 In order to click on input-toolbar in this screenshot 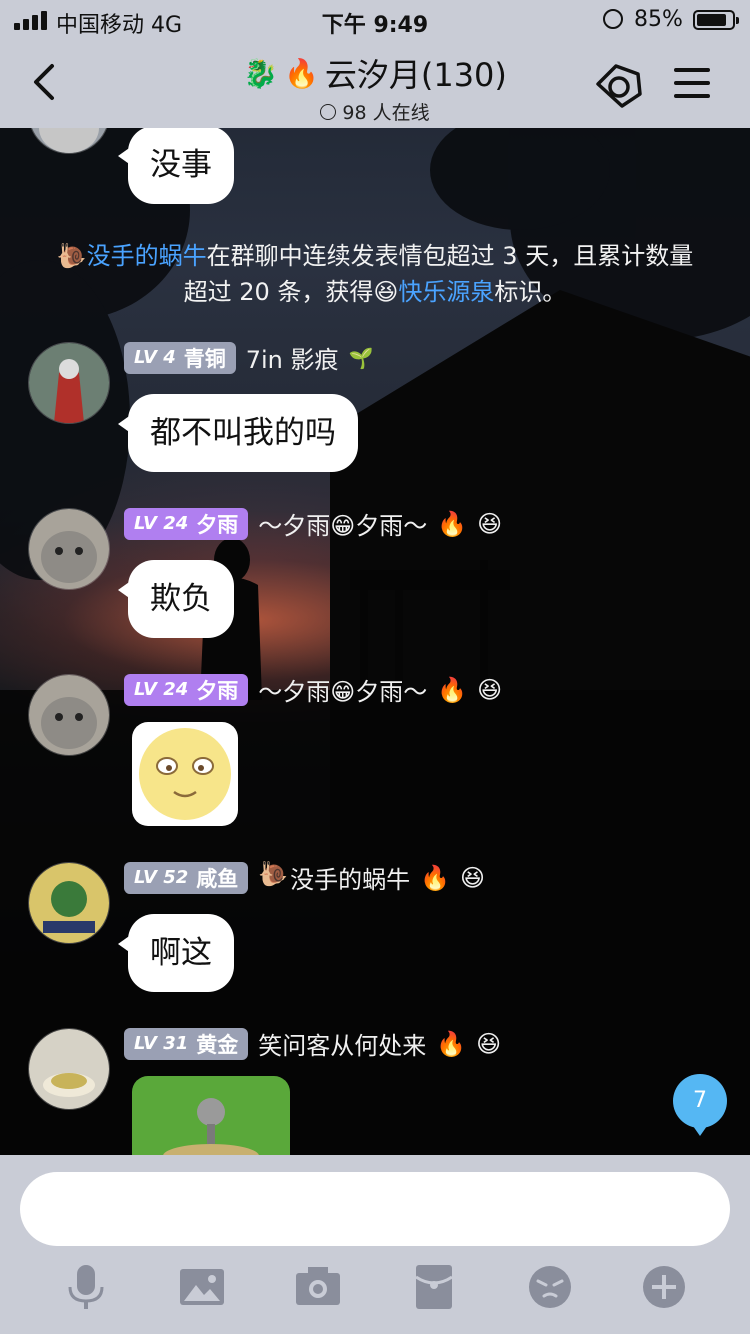, I will do `click(375, 1289)`.